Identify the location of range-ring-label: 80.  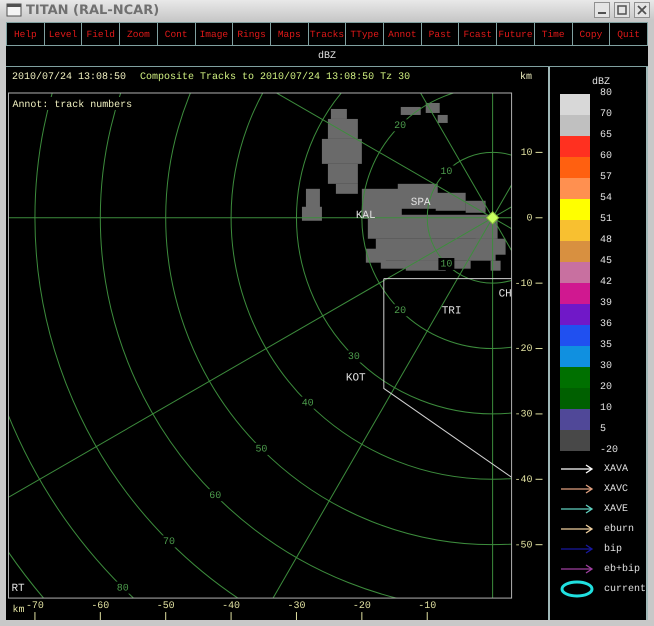
(122, 588).